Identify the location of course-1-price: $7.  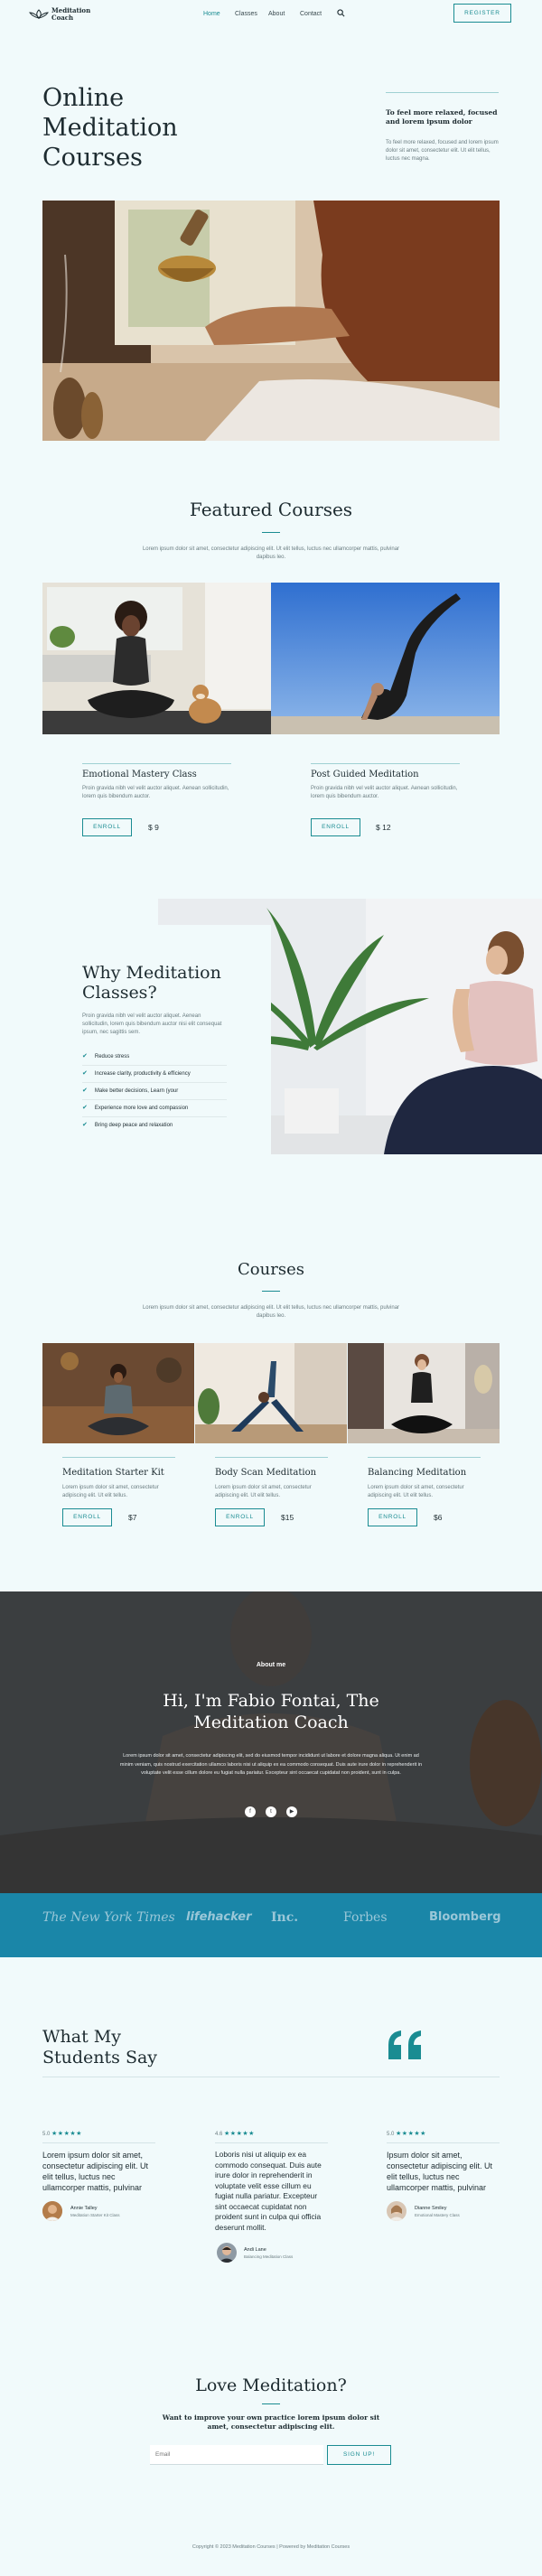
(133, 1517).